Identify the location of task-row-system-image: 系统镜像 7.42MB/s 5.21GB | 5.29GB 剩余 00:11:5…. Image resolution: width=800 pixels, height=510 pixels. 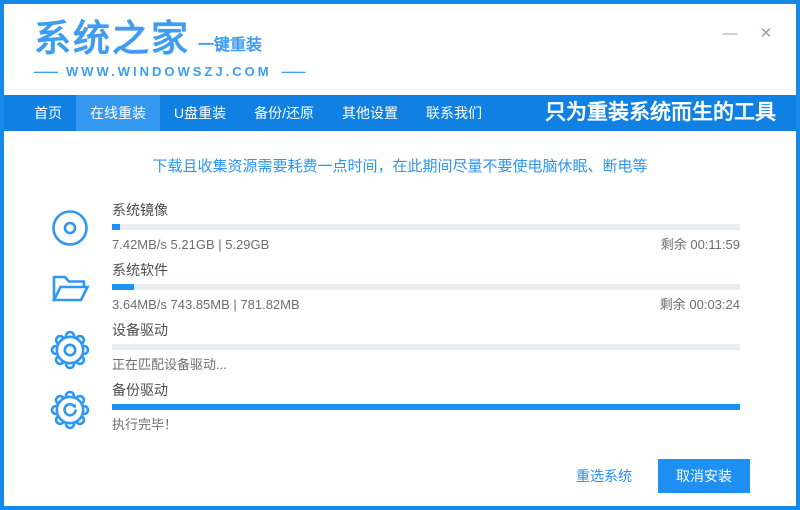
(400, 227).